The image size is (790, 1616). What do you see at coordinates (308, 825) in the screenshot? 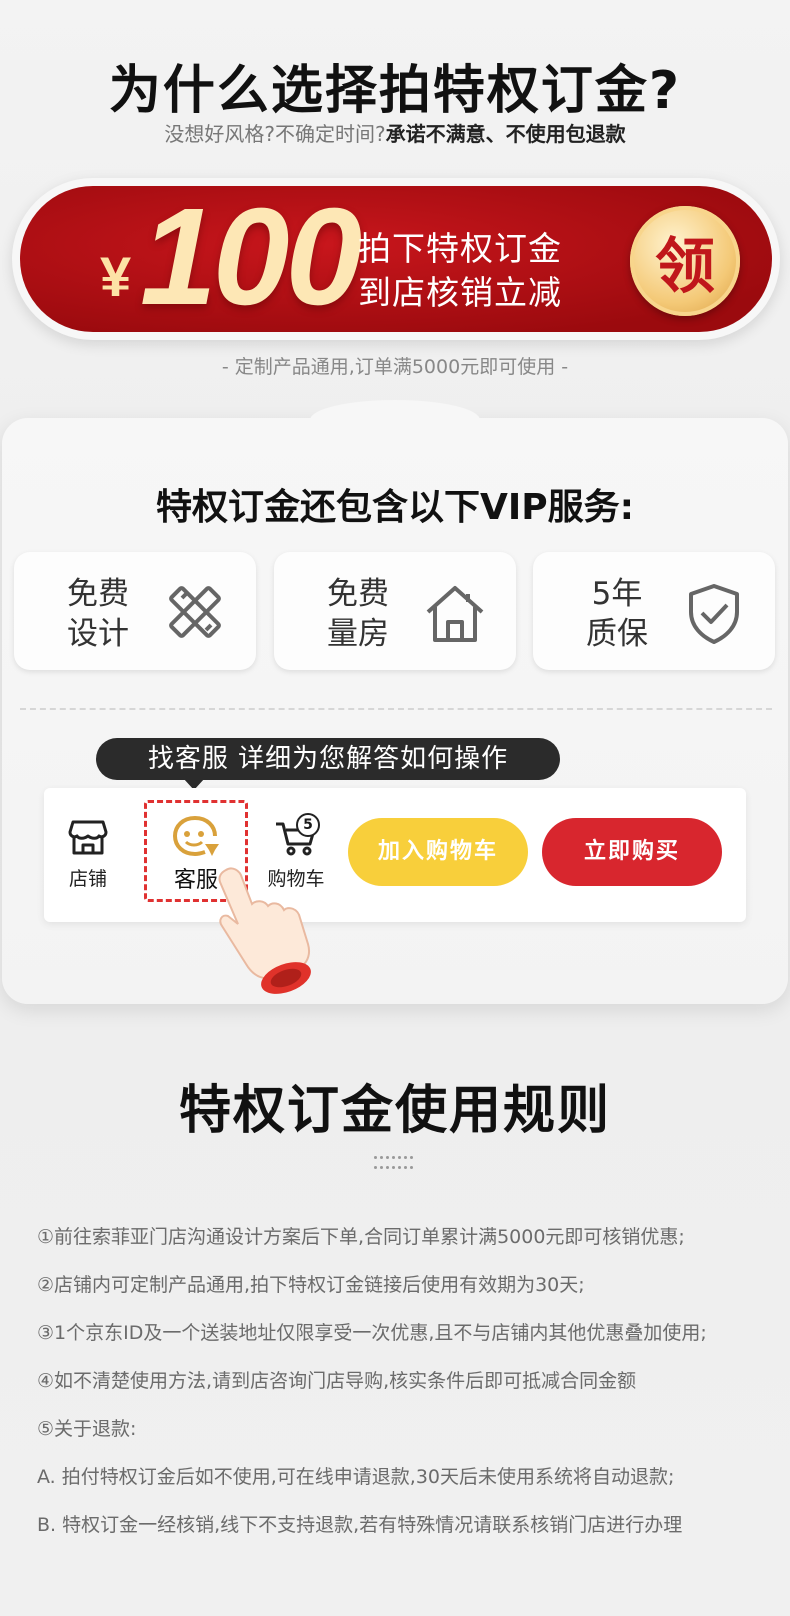
I see `cart-count-badge: 5` at bounding box center [308, 825].